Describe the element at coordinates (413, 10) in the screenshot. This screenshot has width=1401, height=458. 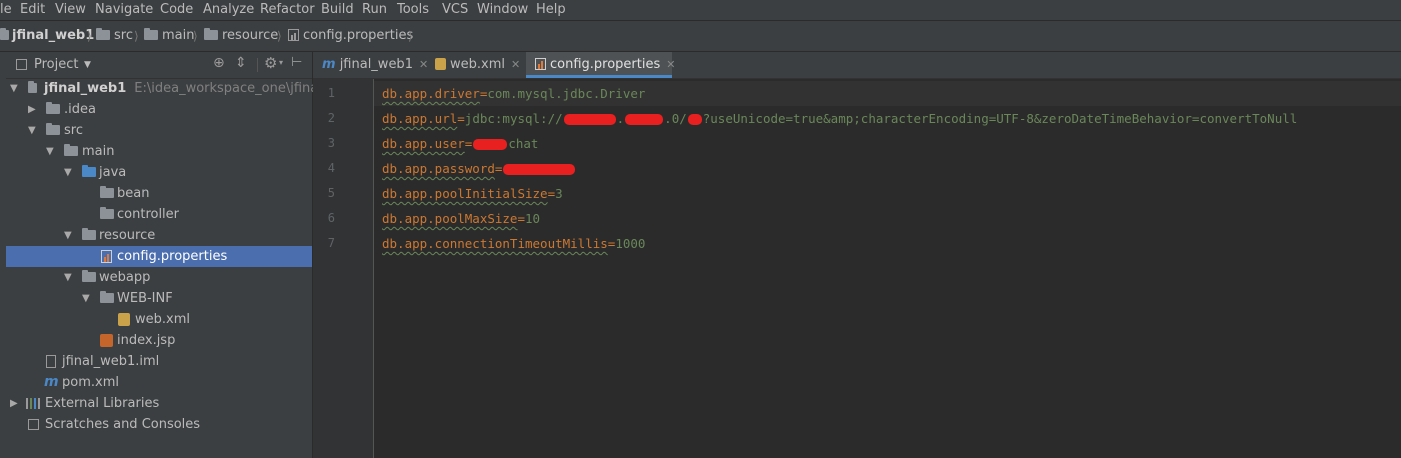
I see `menu-tools: Tools` at that location.